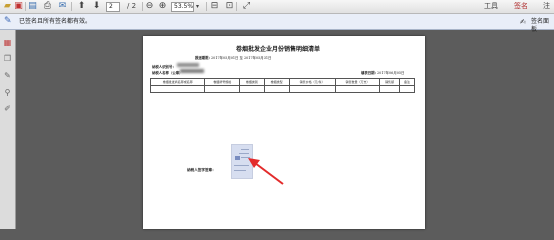  Describe the element at coordinates (214, 6) in the screenshot. I see `fit-width-icon: ⊟` at that location.